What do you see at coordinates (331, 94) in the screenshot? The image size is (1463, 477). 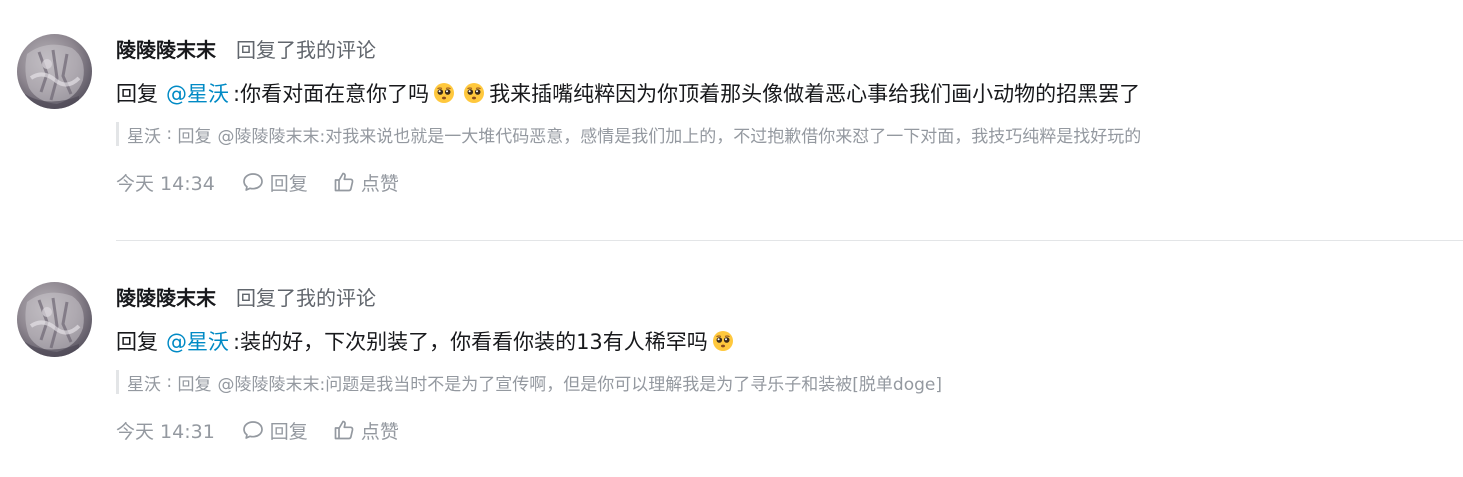 I see `reply-text-before-emoji: :你看对面在意你了吗` at bounding box center [331, 94].